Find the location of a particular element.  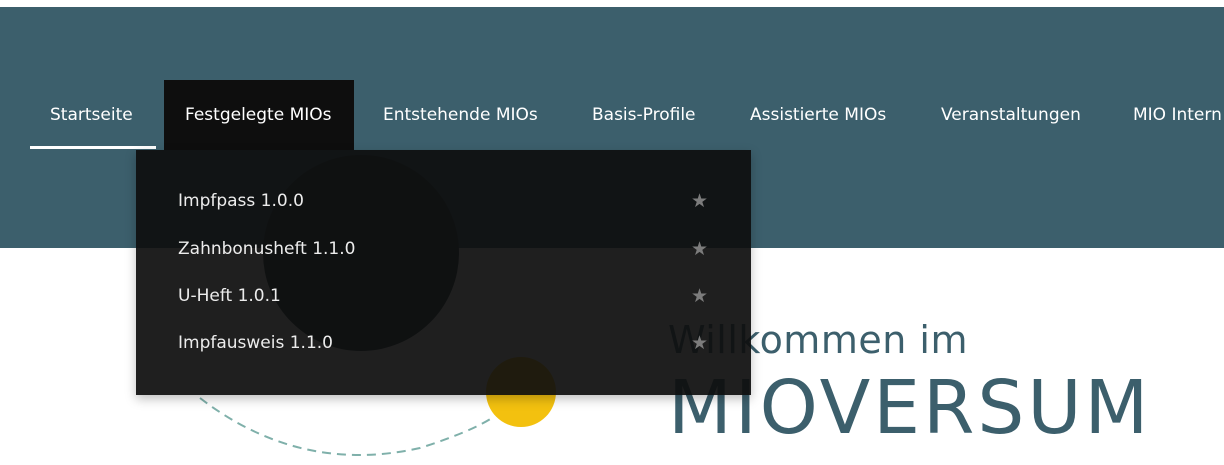

dropdown-item-label: Zahnbonusheft 1.1.0 is located at coordinates (267, 249).